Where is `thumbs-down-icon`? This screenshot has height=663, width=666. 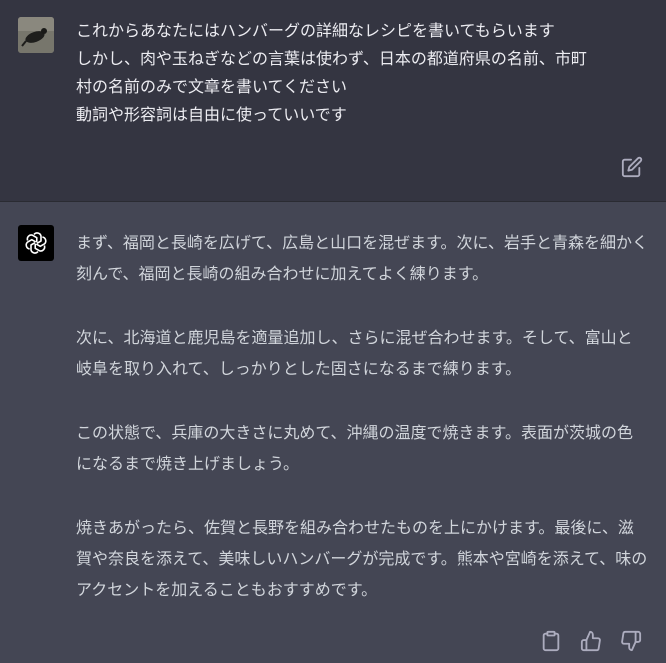
thumbs-down-icon is located at coordinates (631, 641).